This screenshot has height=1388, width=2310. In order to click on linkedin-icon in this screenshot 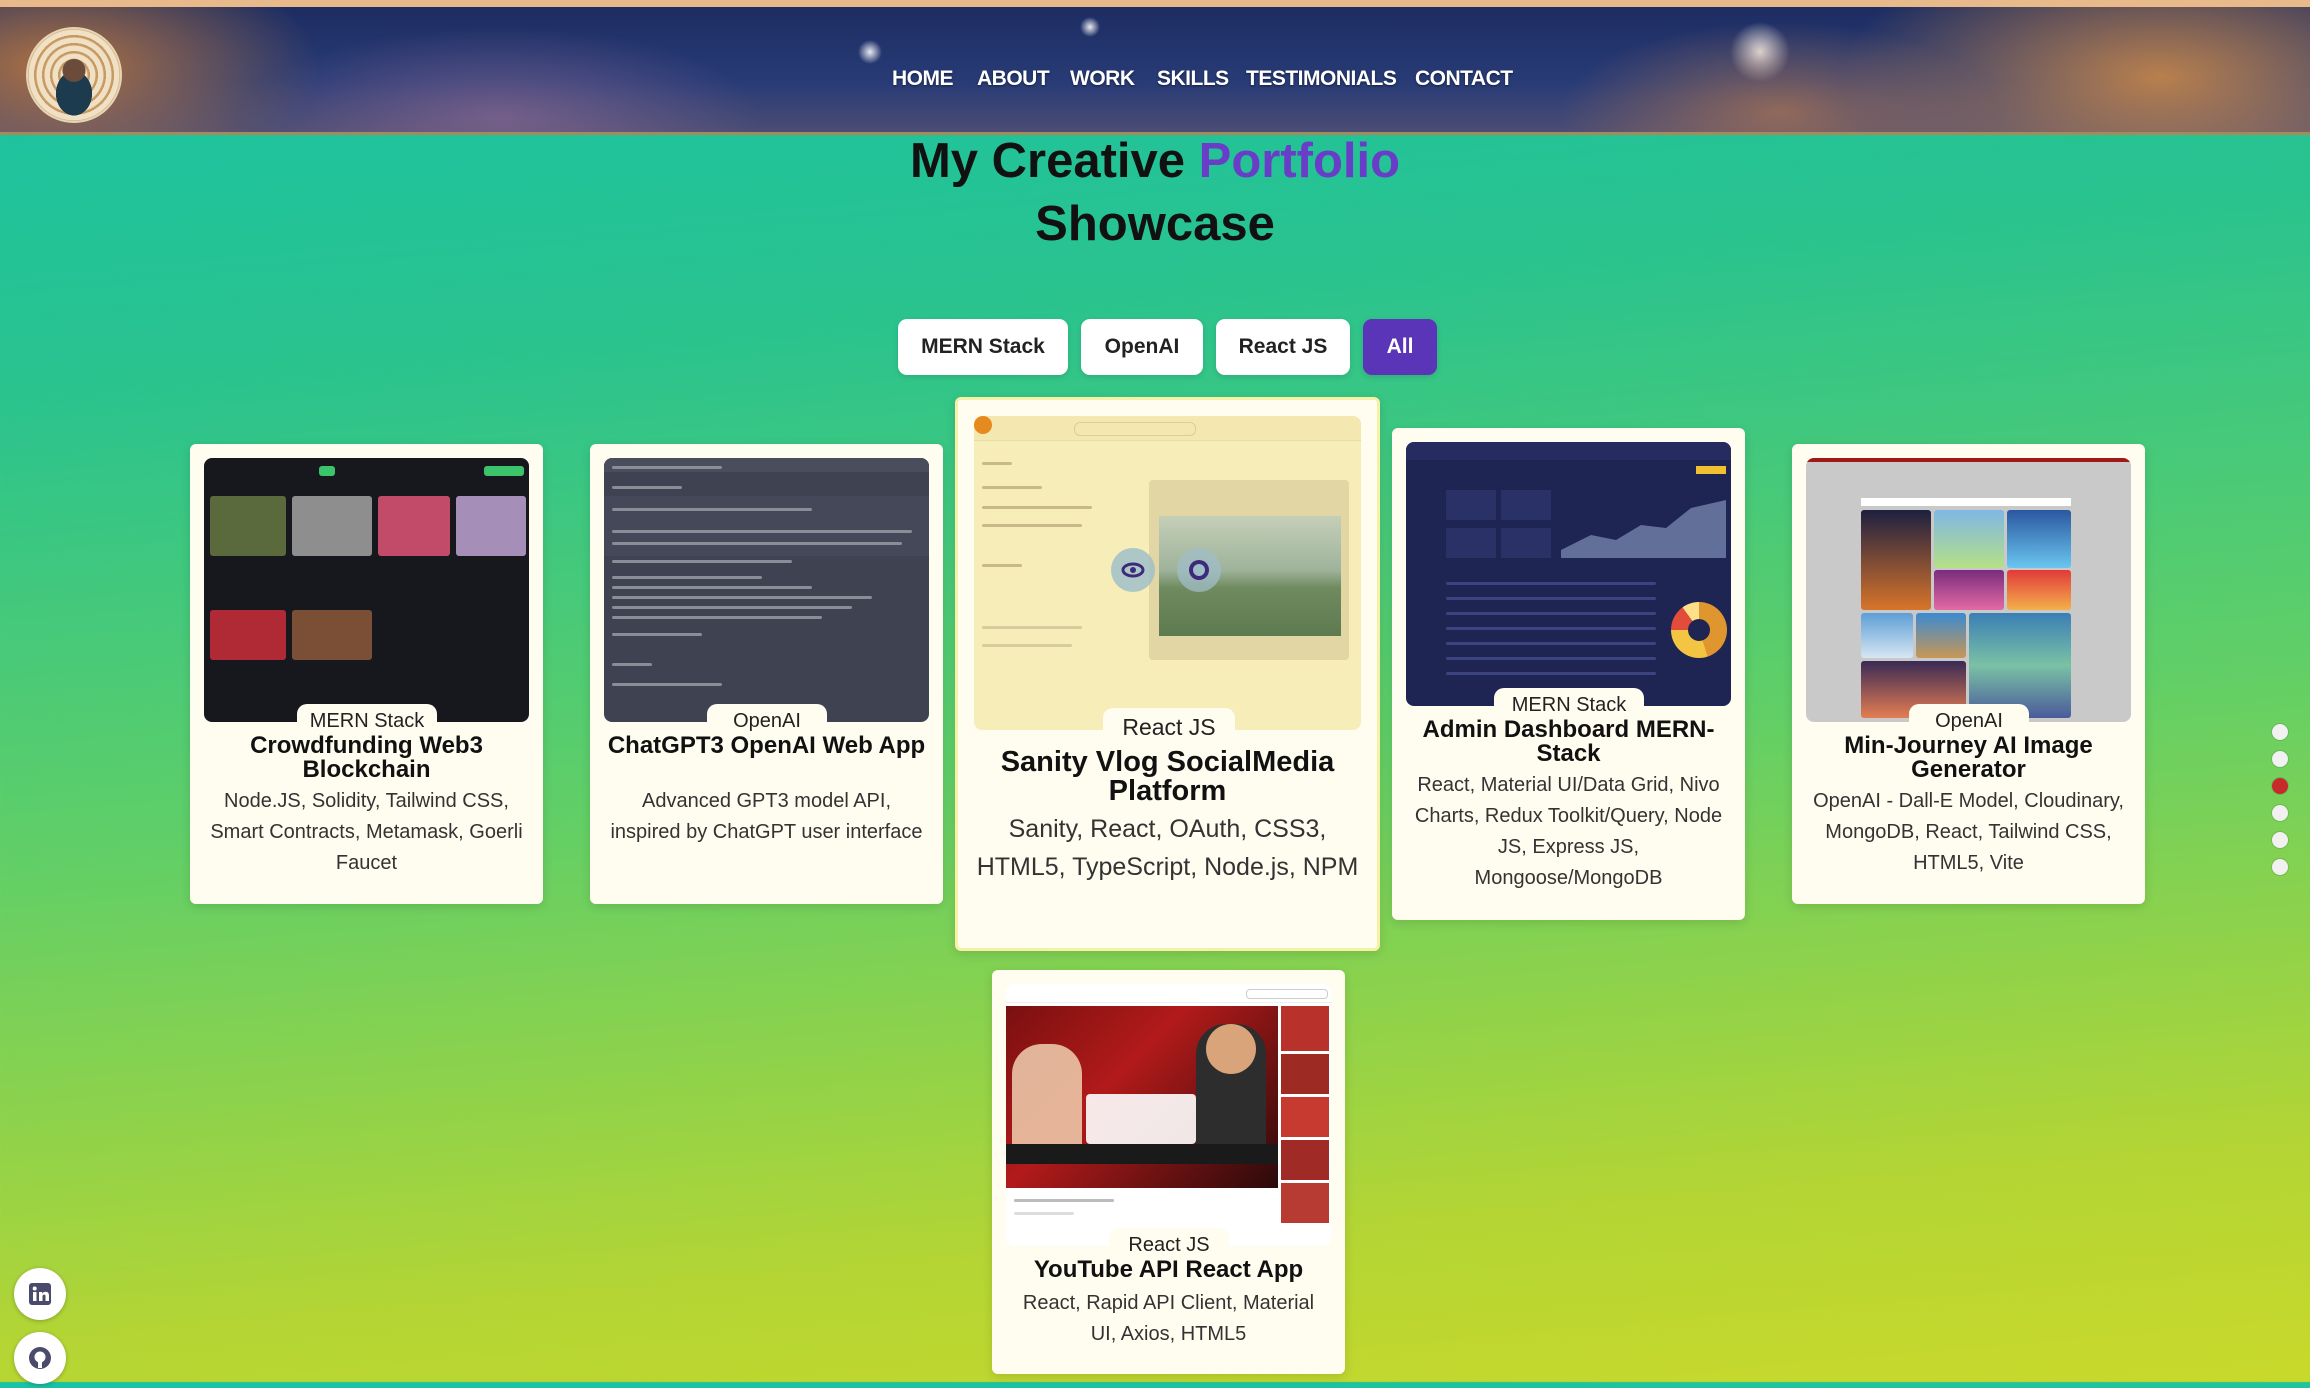, I will do `click(40, 1294)`.